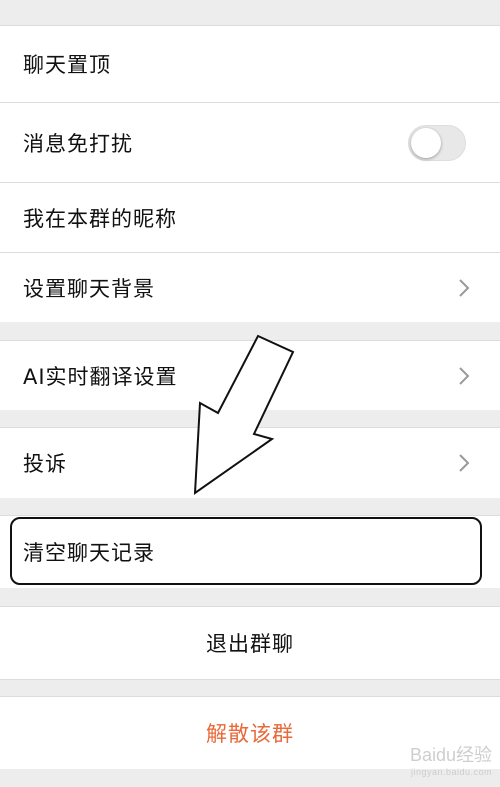  I want to click on watermark-url: jingyan.baidu.com, so click(451, 772).